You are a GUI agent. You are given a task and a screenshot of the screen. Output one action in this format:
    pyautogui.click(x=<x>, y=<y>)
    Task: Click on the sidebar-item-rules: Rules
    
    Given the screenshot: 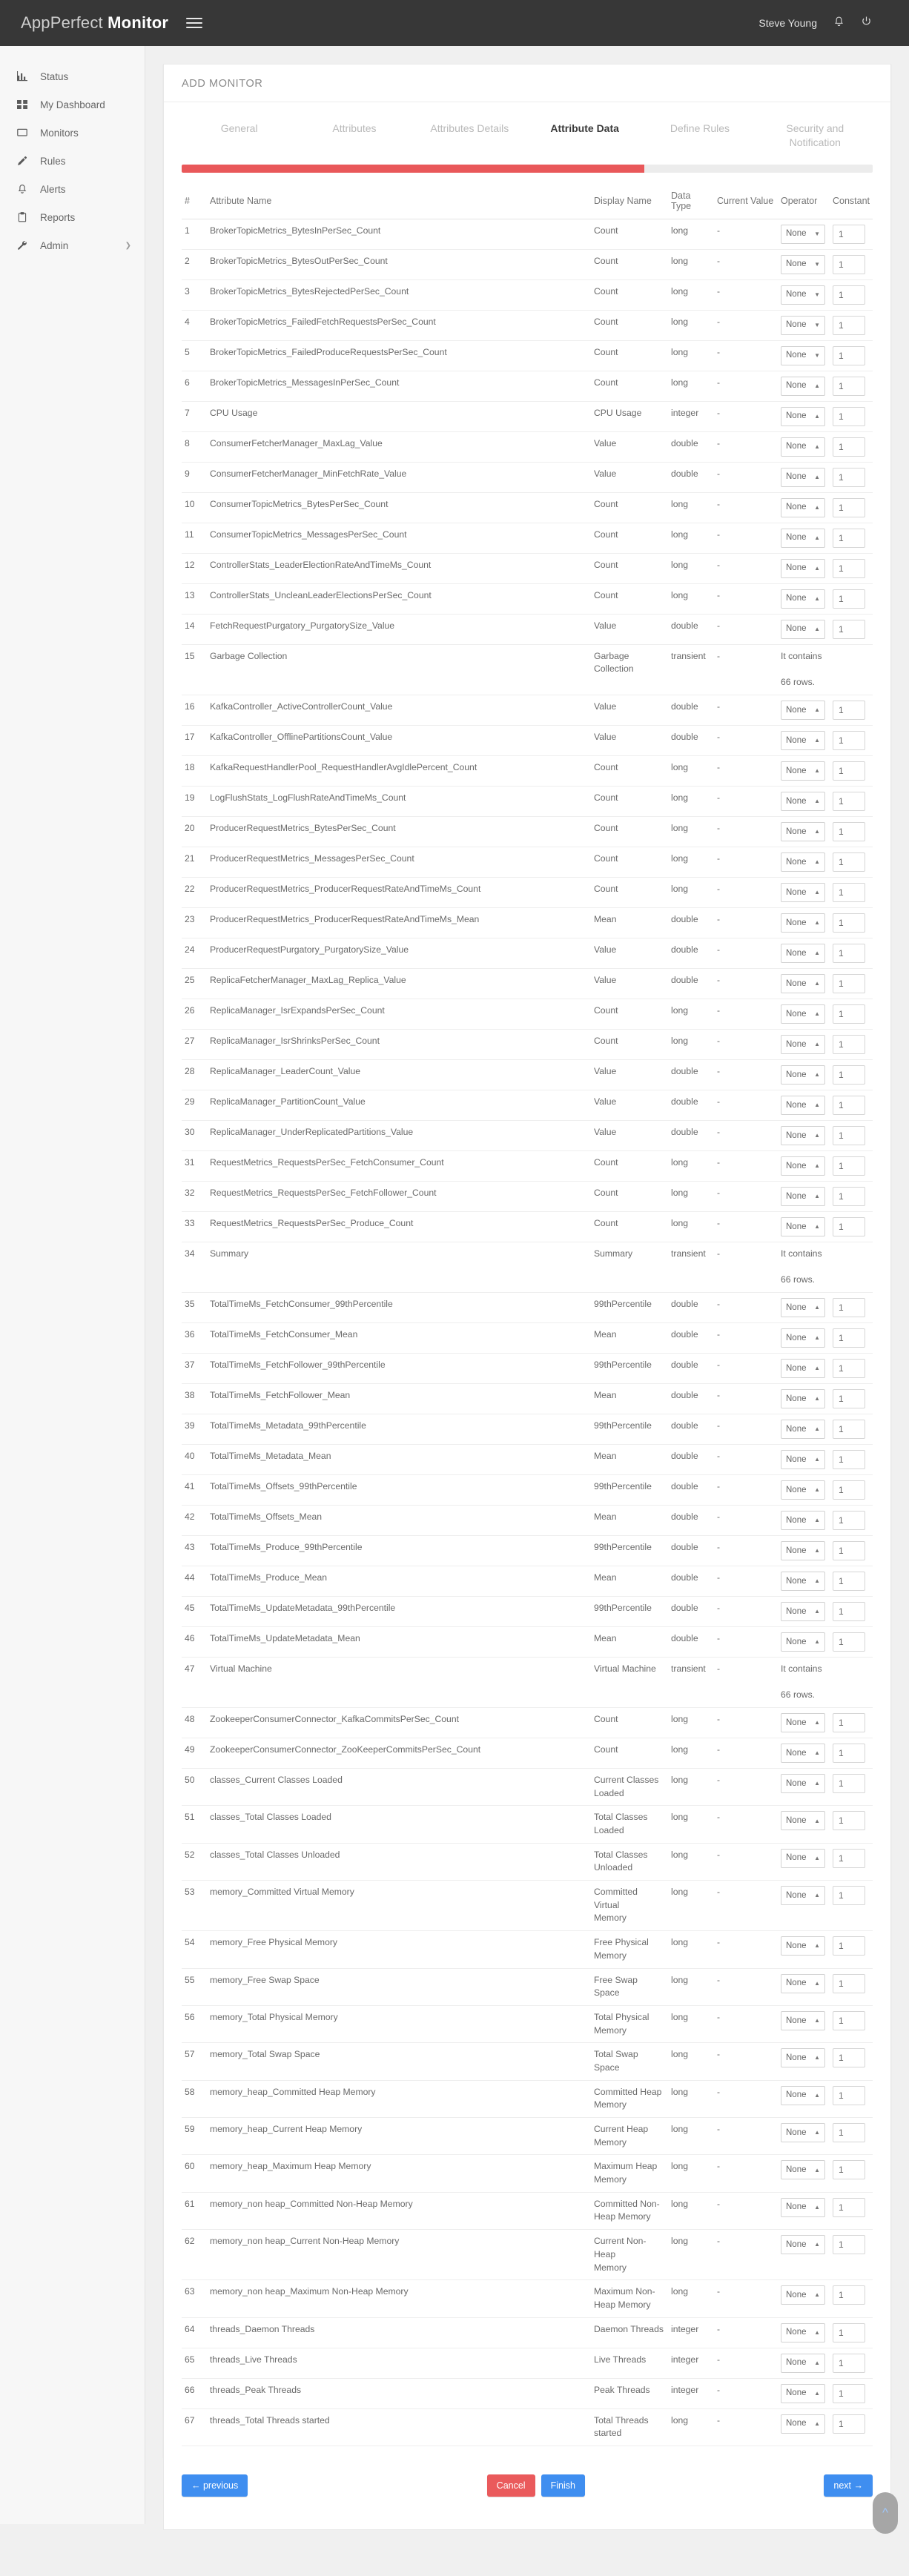 What is the action you would take?
    pyautogui.click(x=72, y=161)
    